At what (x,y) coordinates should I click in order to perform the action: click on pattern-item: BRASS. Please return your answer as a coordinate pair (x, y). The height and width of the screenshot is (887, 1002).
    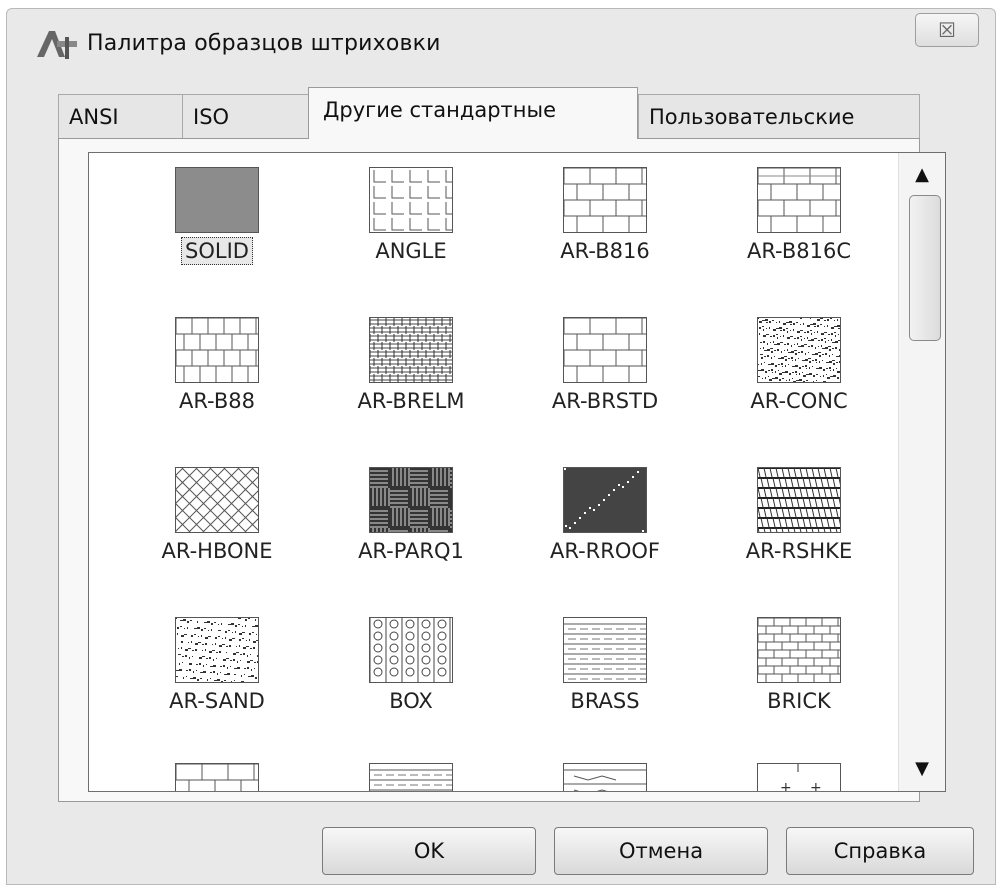
    Looking at the image, I should click on (608, 684).